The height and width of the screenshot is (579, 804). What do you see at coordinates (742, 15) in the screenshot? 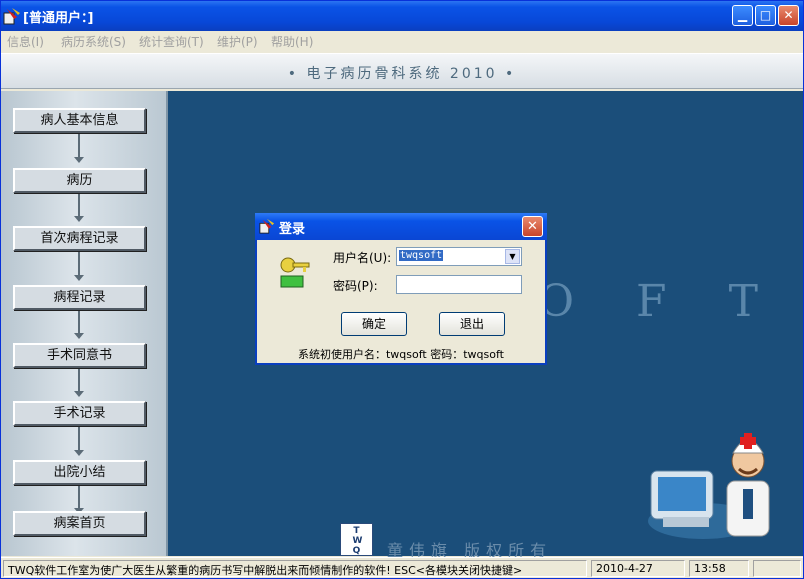
I see `minimize-button: ▁` at bounding box center [742, 15].